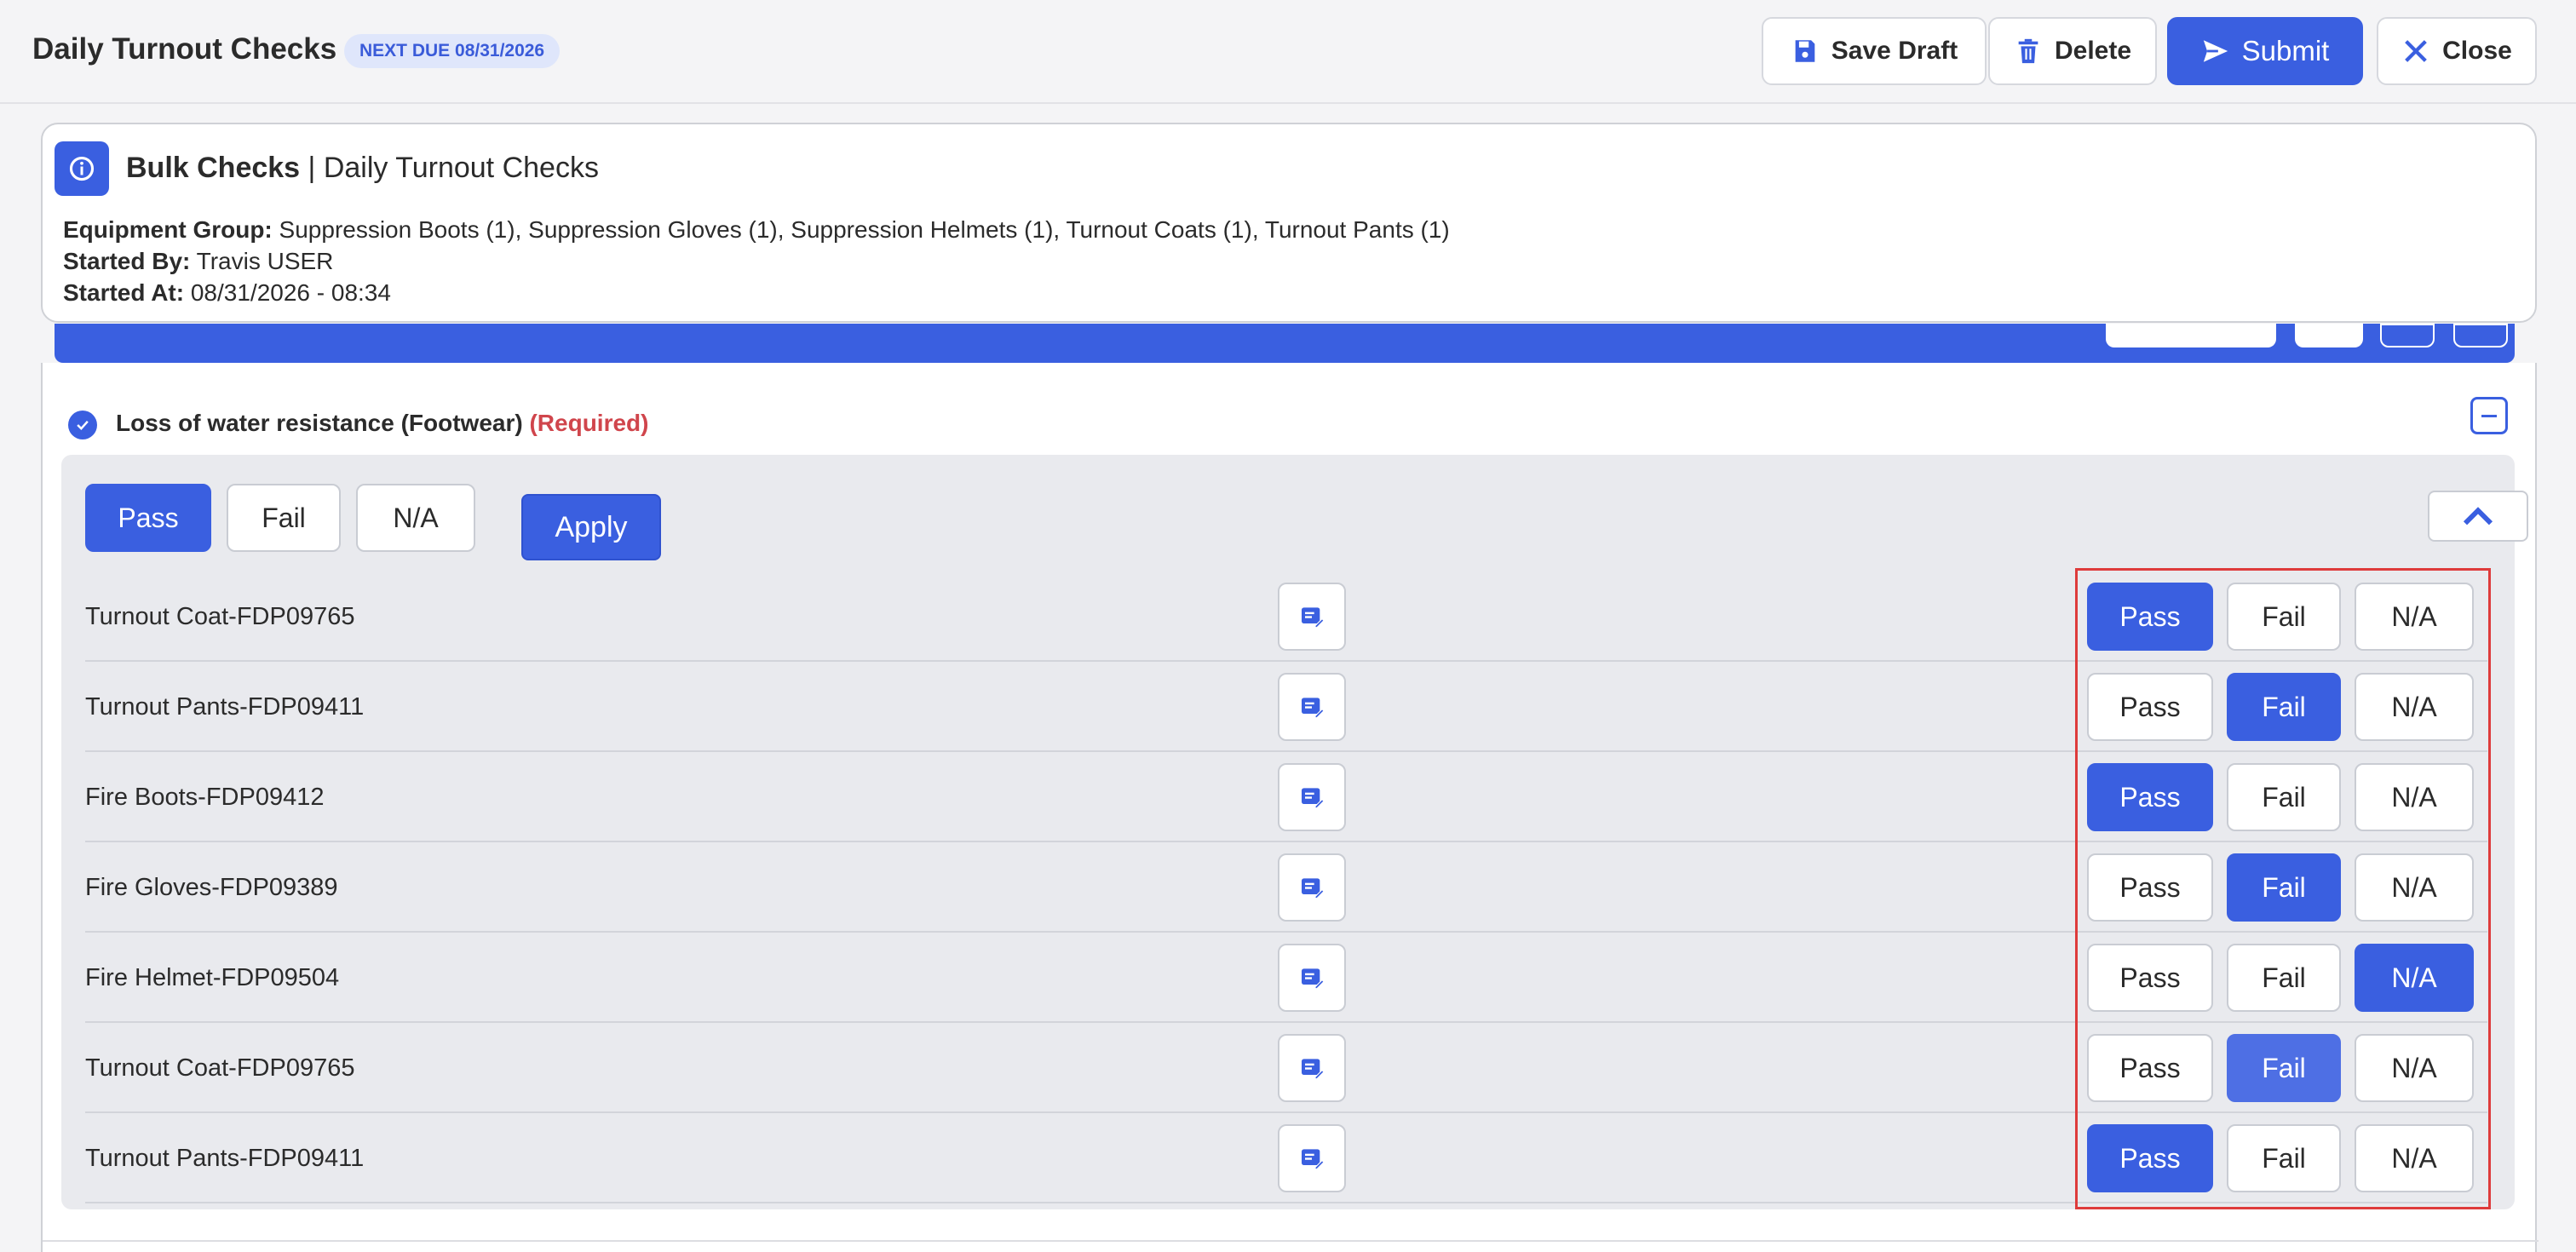 The width and height of the screenshot is (2576, 1252). Describe the element at coordinates (284, 518) in the screenshot. I see `bulk-fail-button: Fail` at that location.